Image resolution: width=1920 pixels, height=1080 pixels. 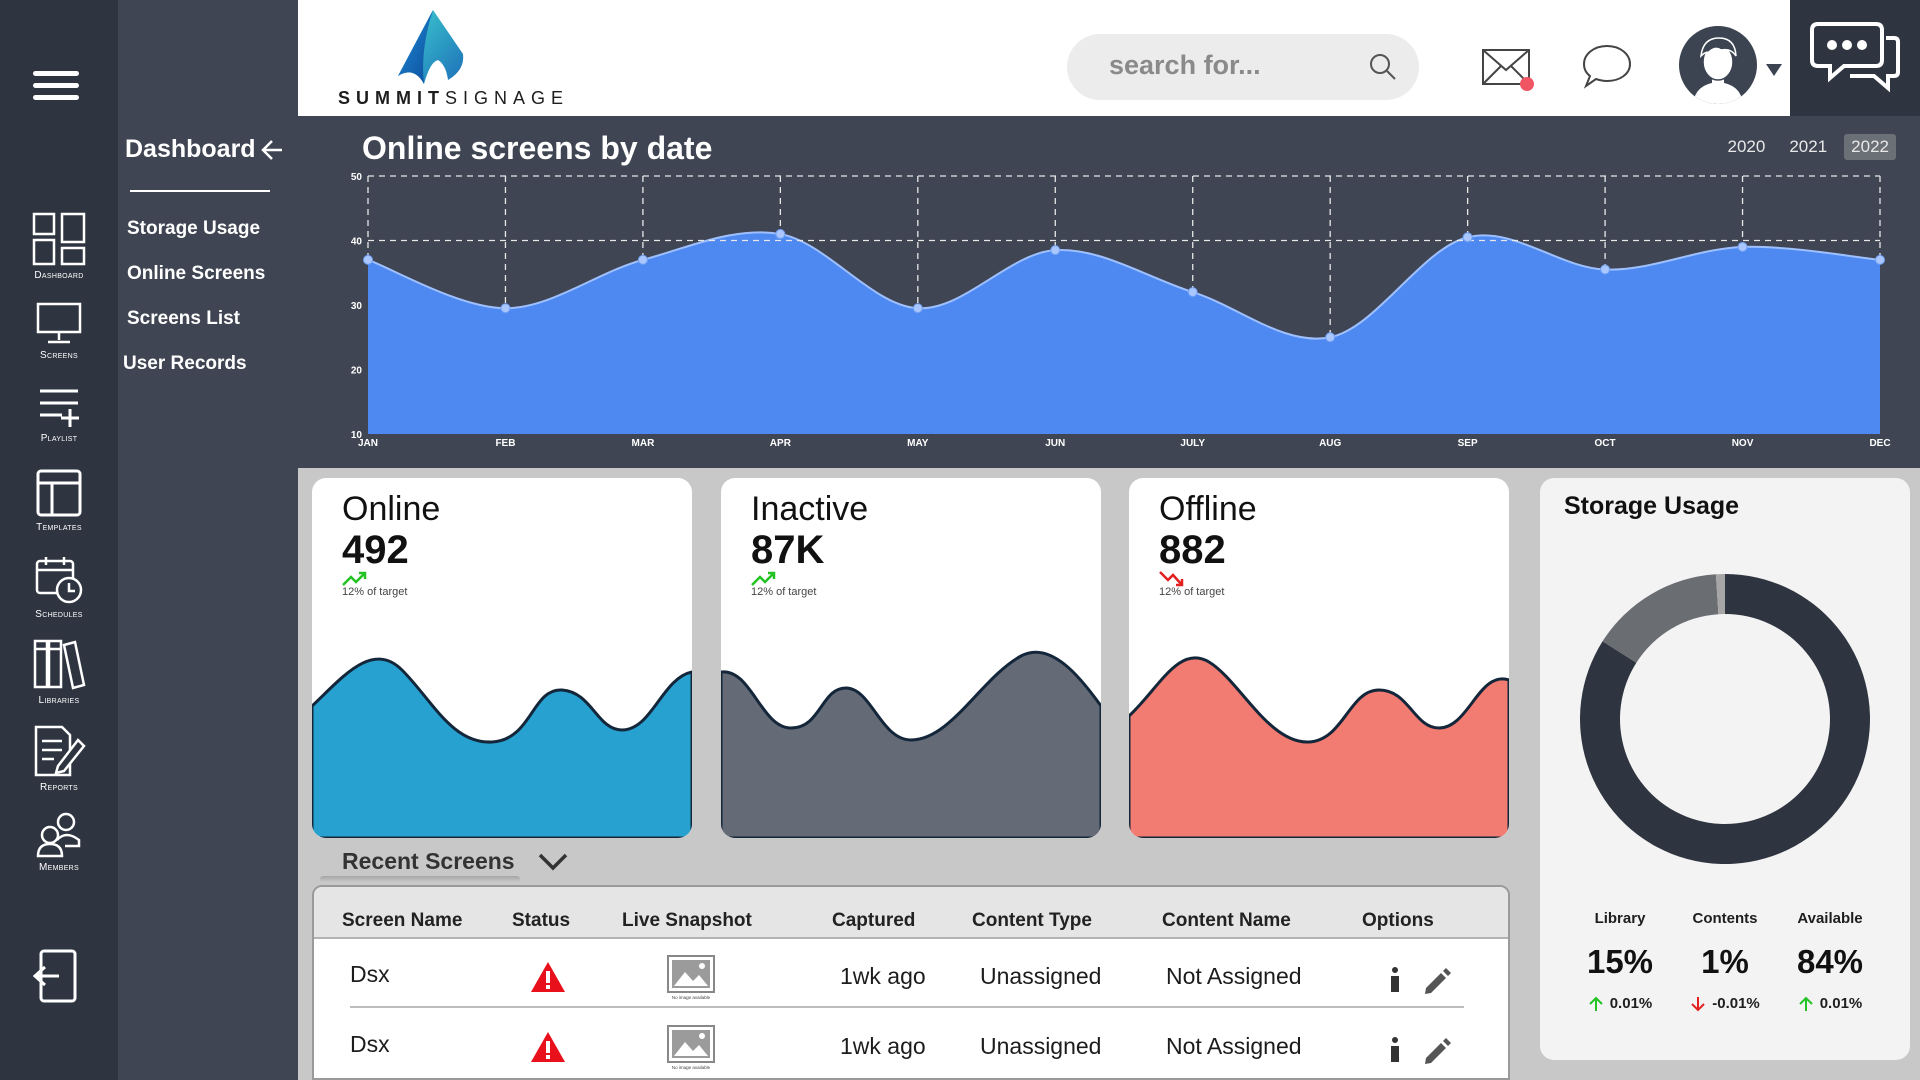 I want to click on chart-x-tick-label: APR, so click(x=781, y=443).